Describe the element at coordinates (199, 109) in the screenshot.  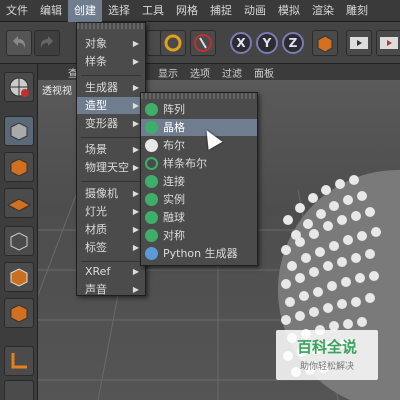
I see `submenu-item-array: 阵列` at that location.